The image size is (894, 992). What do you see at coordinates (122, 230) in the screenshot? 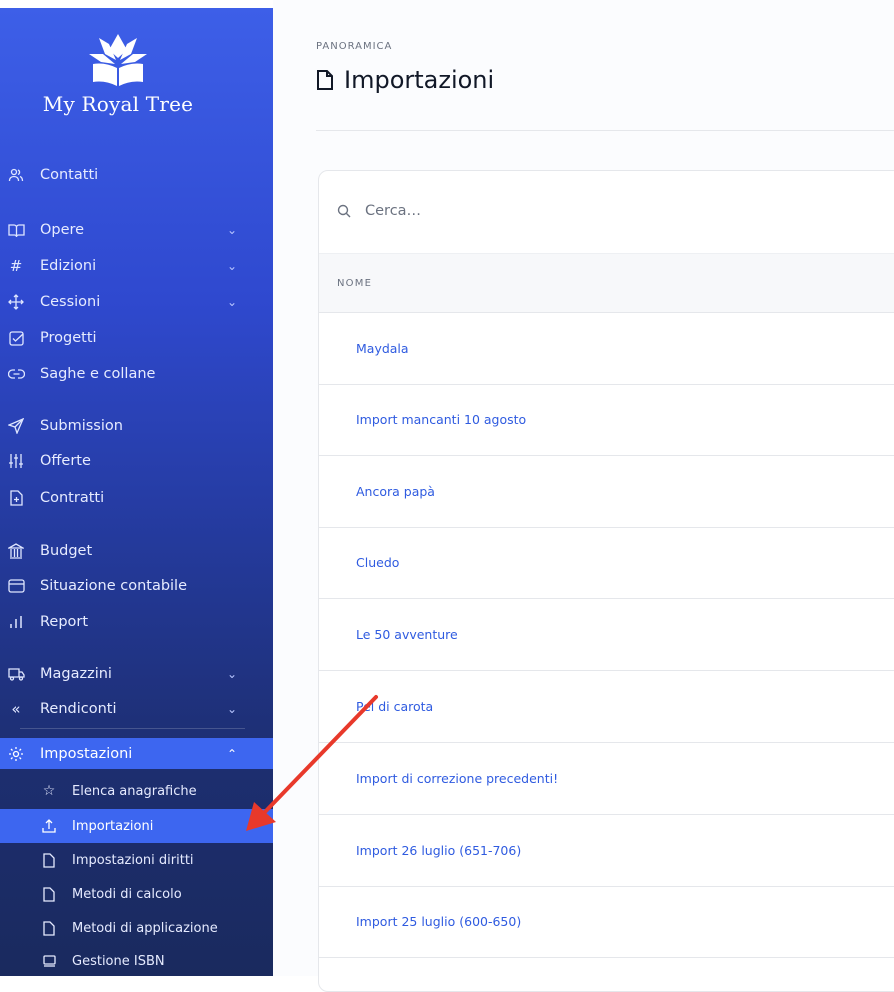
I see `sidebar-item-opere: Opere ⌄` at bounding box center [122, 230].